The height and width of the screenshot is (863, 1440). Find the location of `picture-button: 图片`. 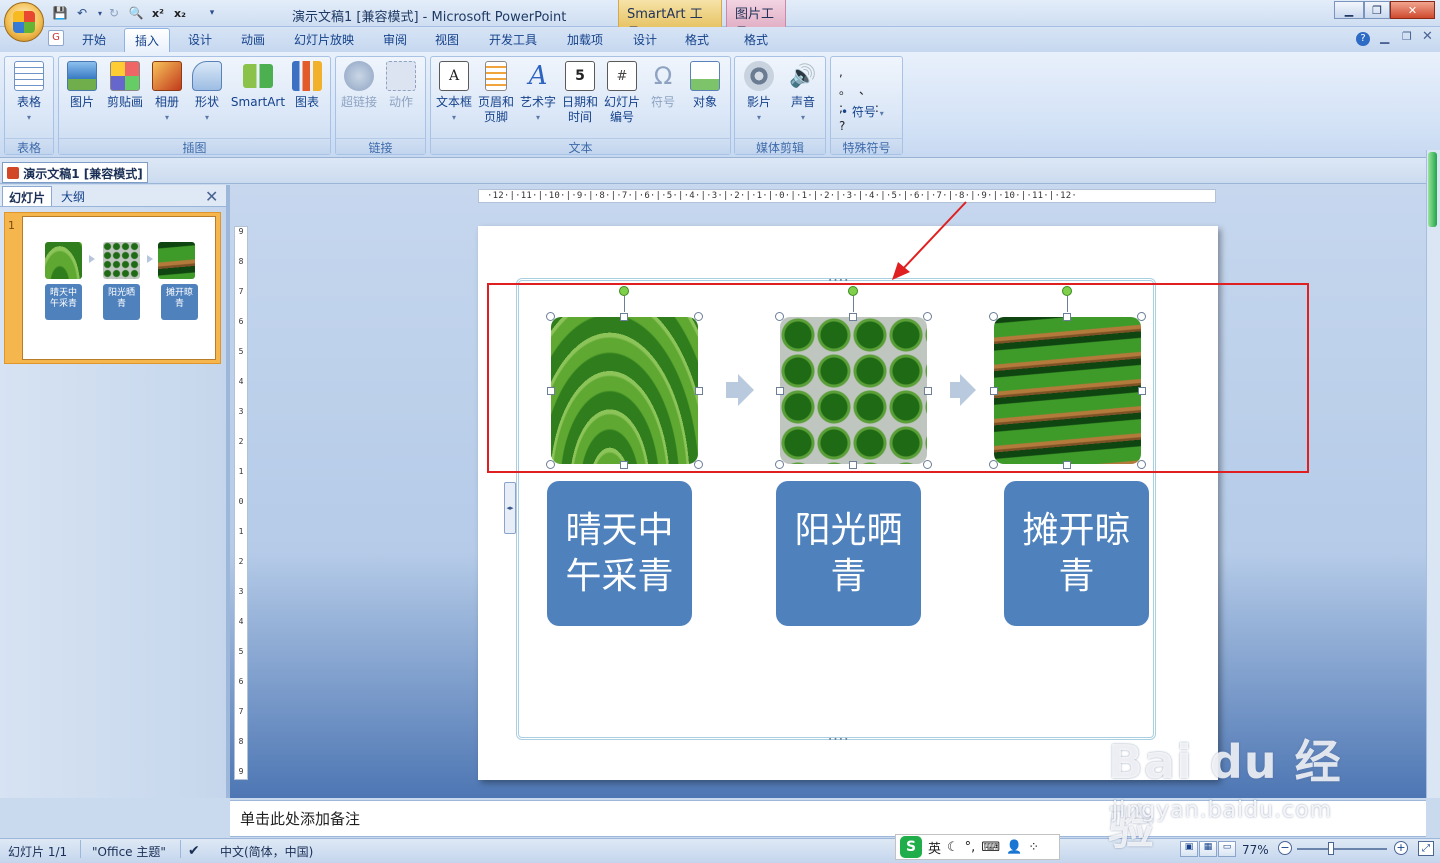

picture-button: 图片 is located at coordinates (82, 85).